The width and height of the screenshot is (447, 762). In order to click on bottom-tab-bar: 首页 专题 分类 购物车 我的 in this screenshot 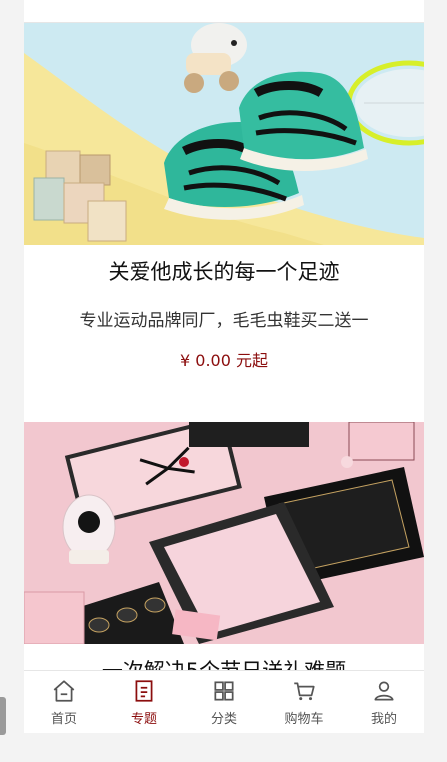, I will do `click(224, 701)`.